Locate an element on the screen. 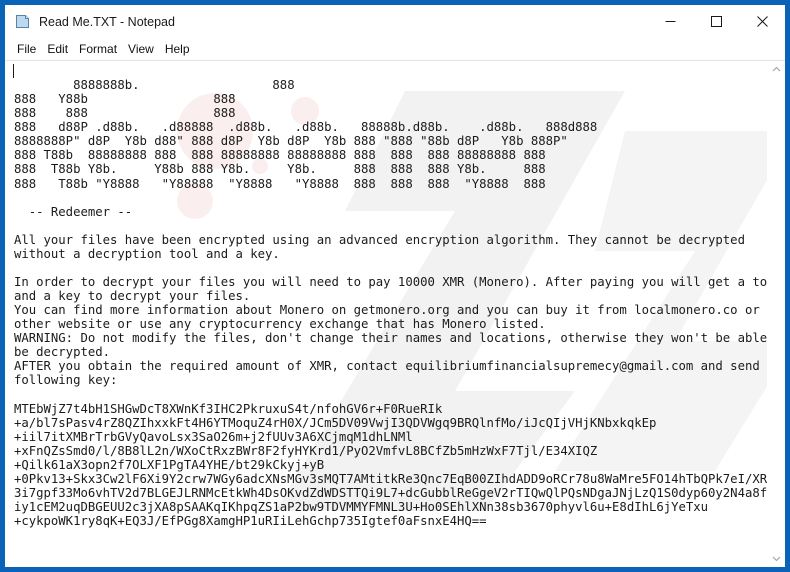  scroll-down-button is located at coordinates (776, 558).